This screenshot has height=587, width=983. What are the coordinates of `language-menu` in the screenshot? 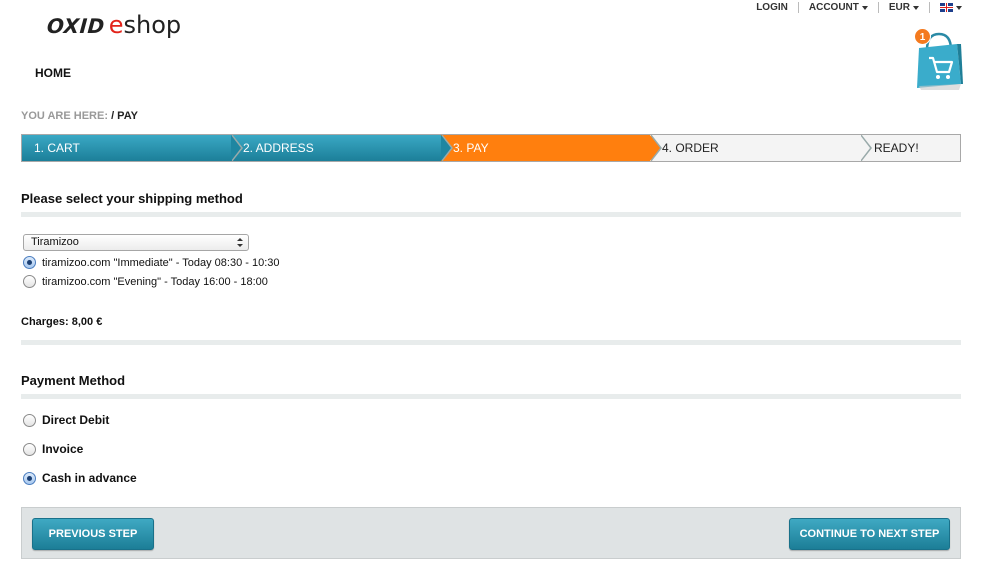 It's located at (951, 7).